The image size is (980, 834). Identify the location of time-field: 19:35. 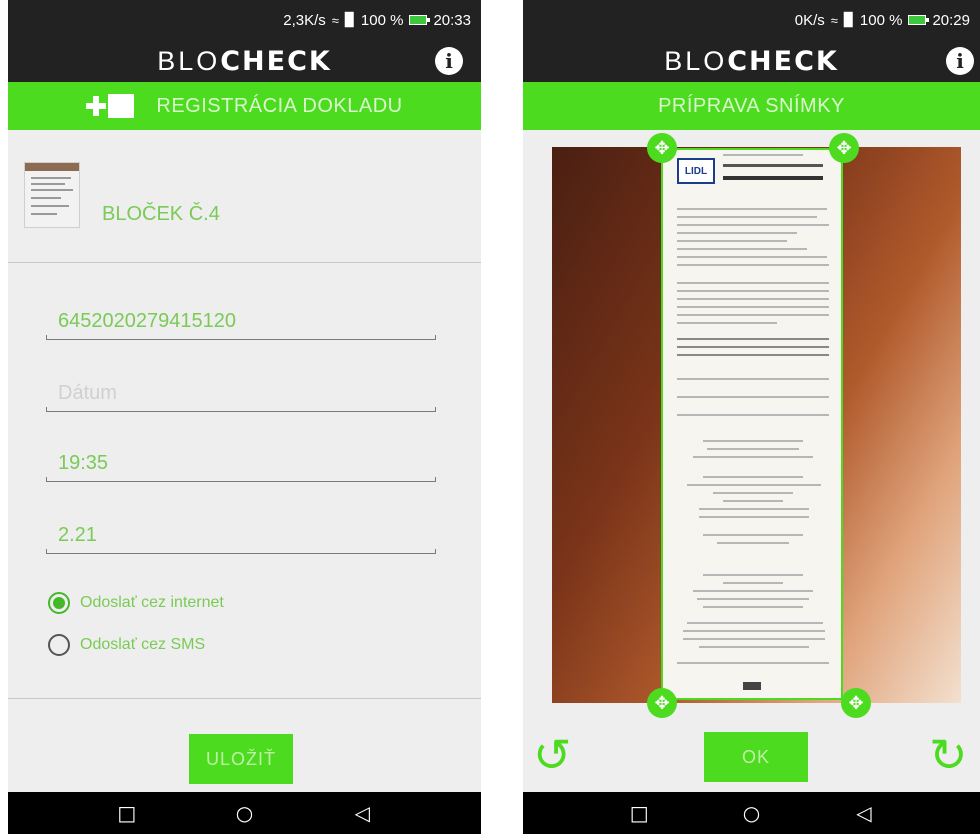
(241, 460).